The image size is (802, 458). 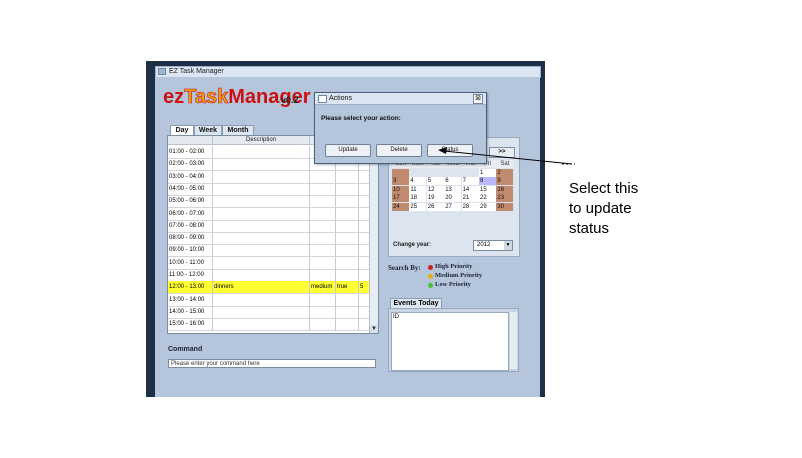 What do you see at coordinates (404, 268) in the screenshot?
I see `search-by-label: Search By:` at bounding box center [404, 268].